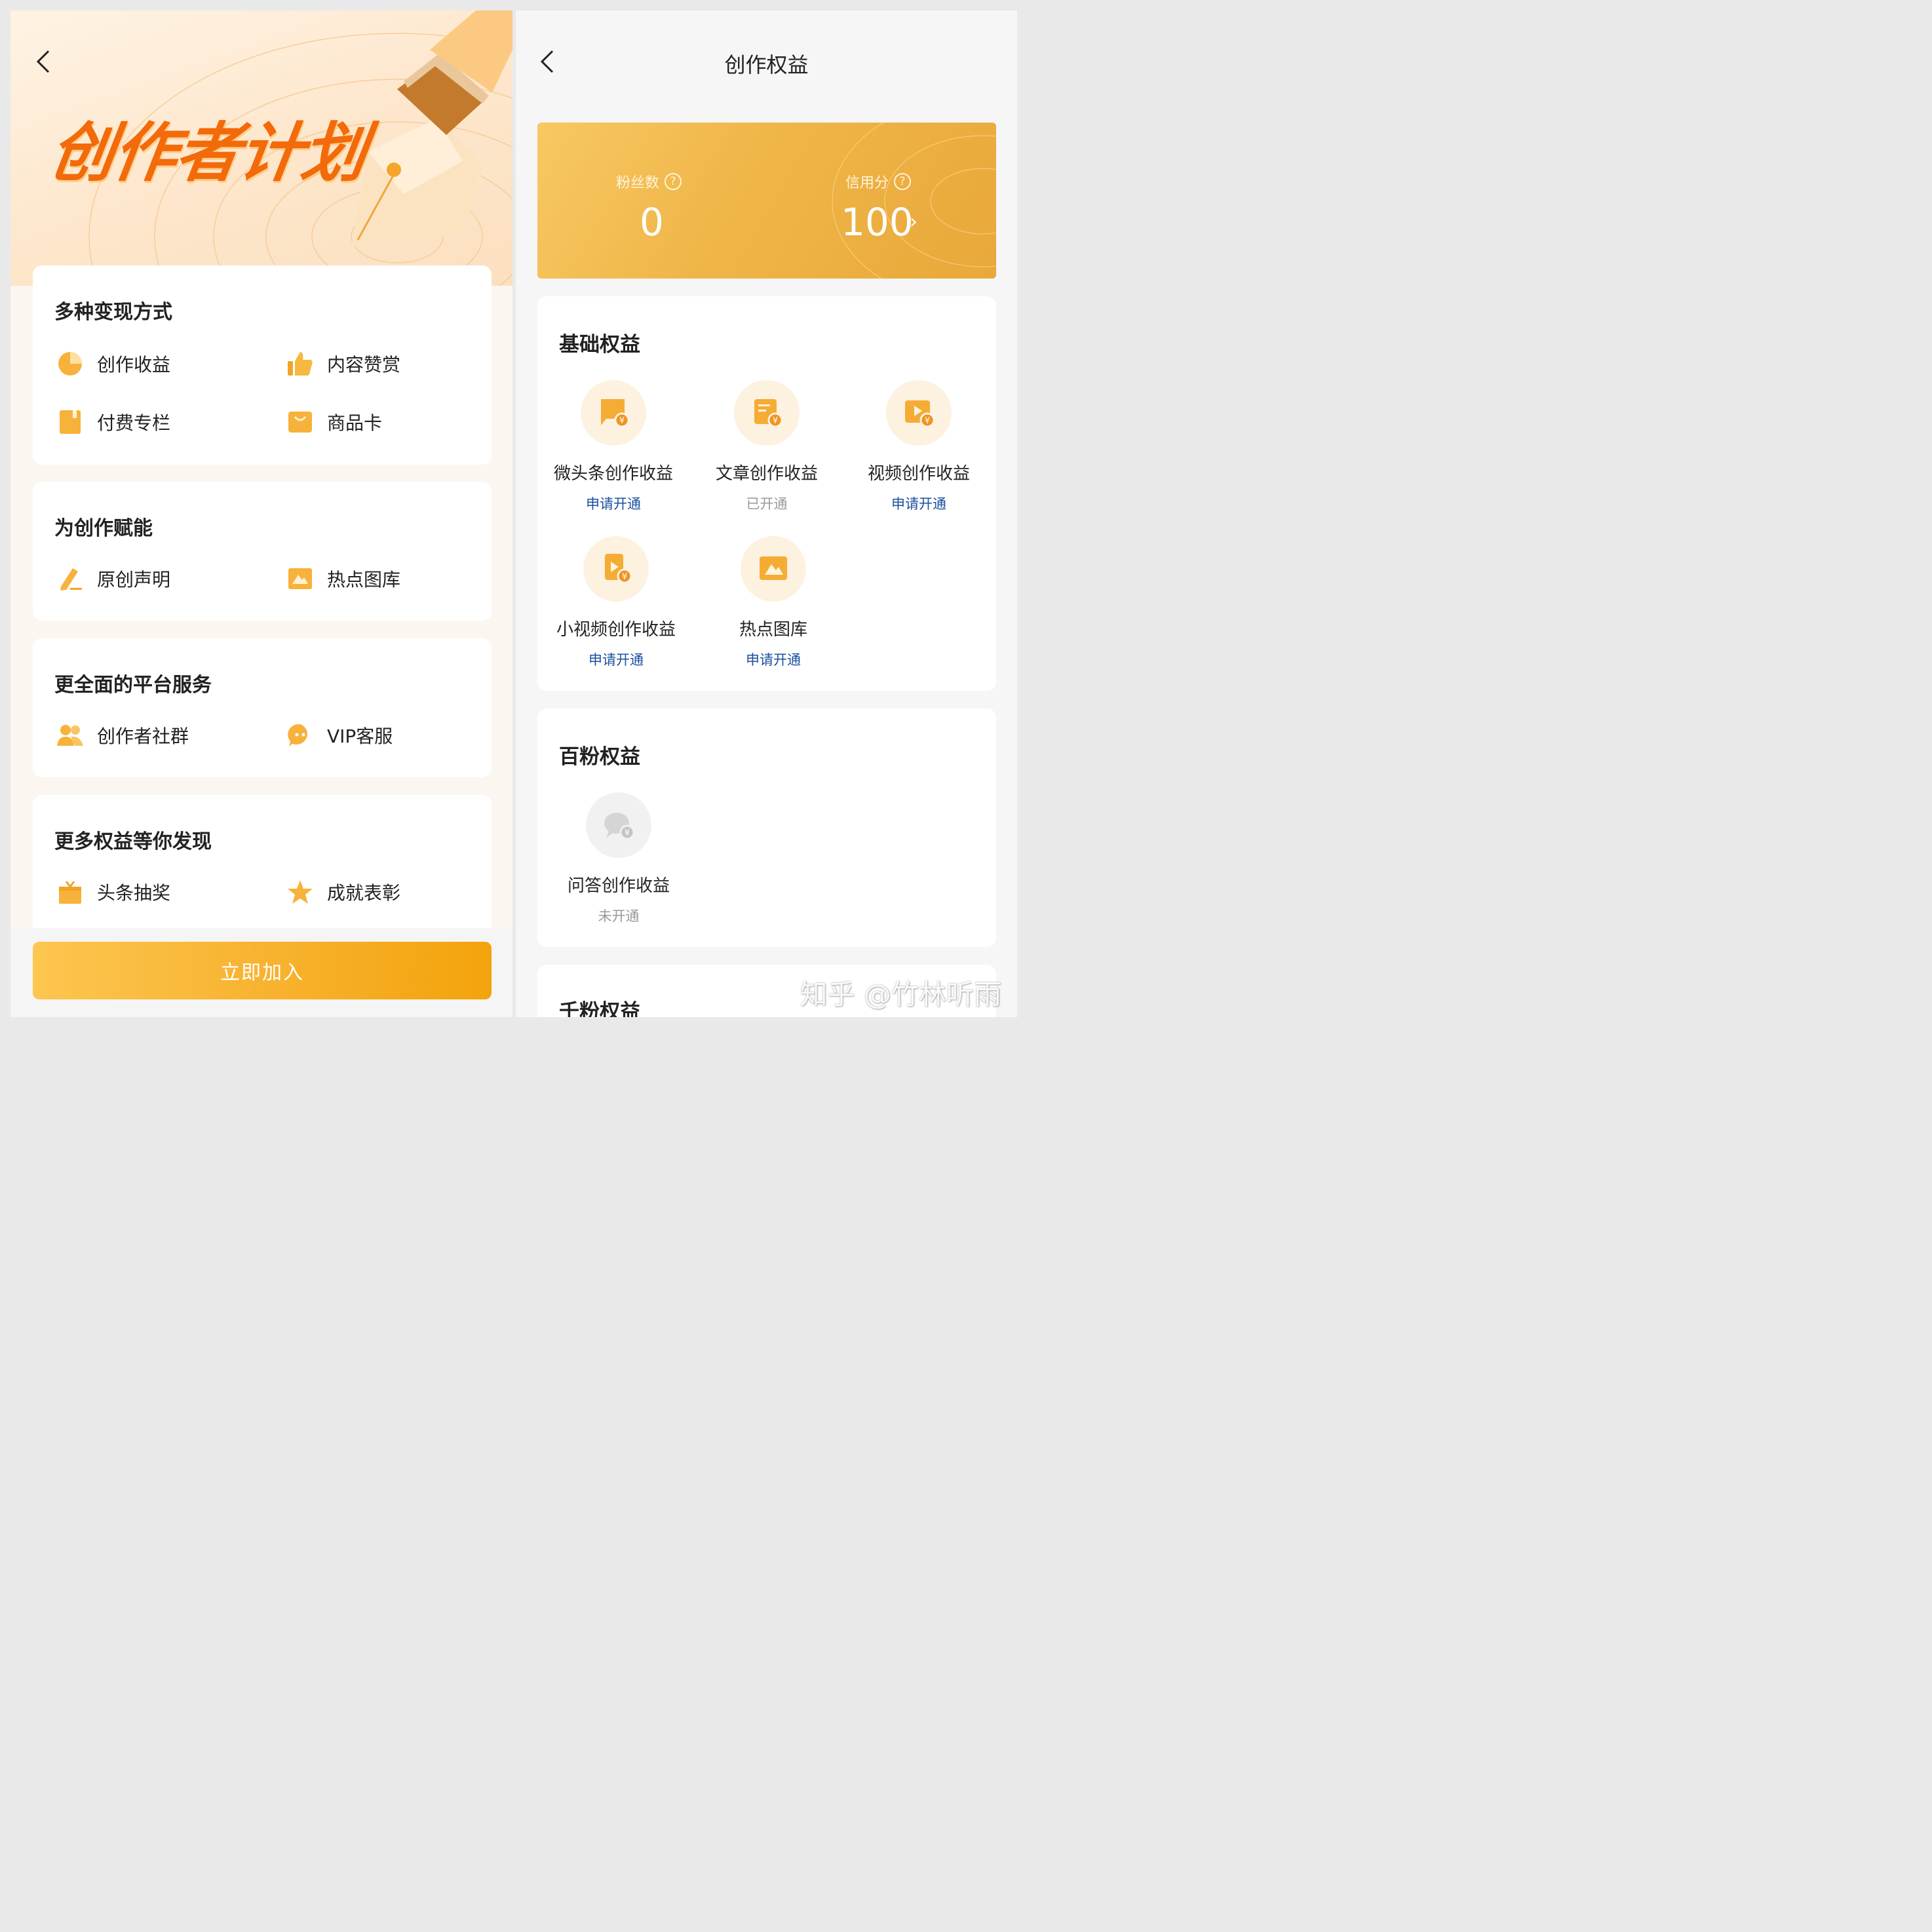 The height and width of the screenshot is (1932, 1932). I want to click on star-icon, so click(300, 892).